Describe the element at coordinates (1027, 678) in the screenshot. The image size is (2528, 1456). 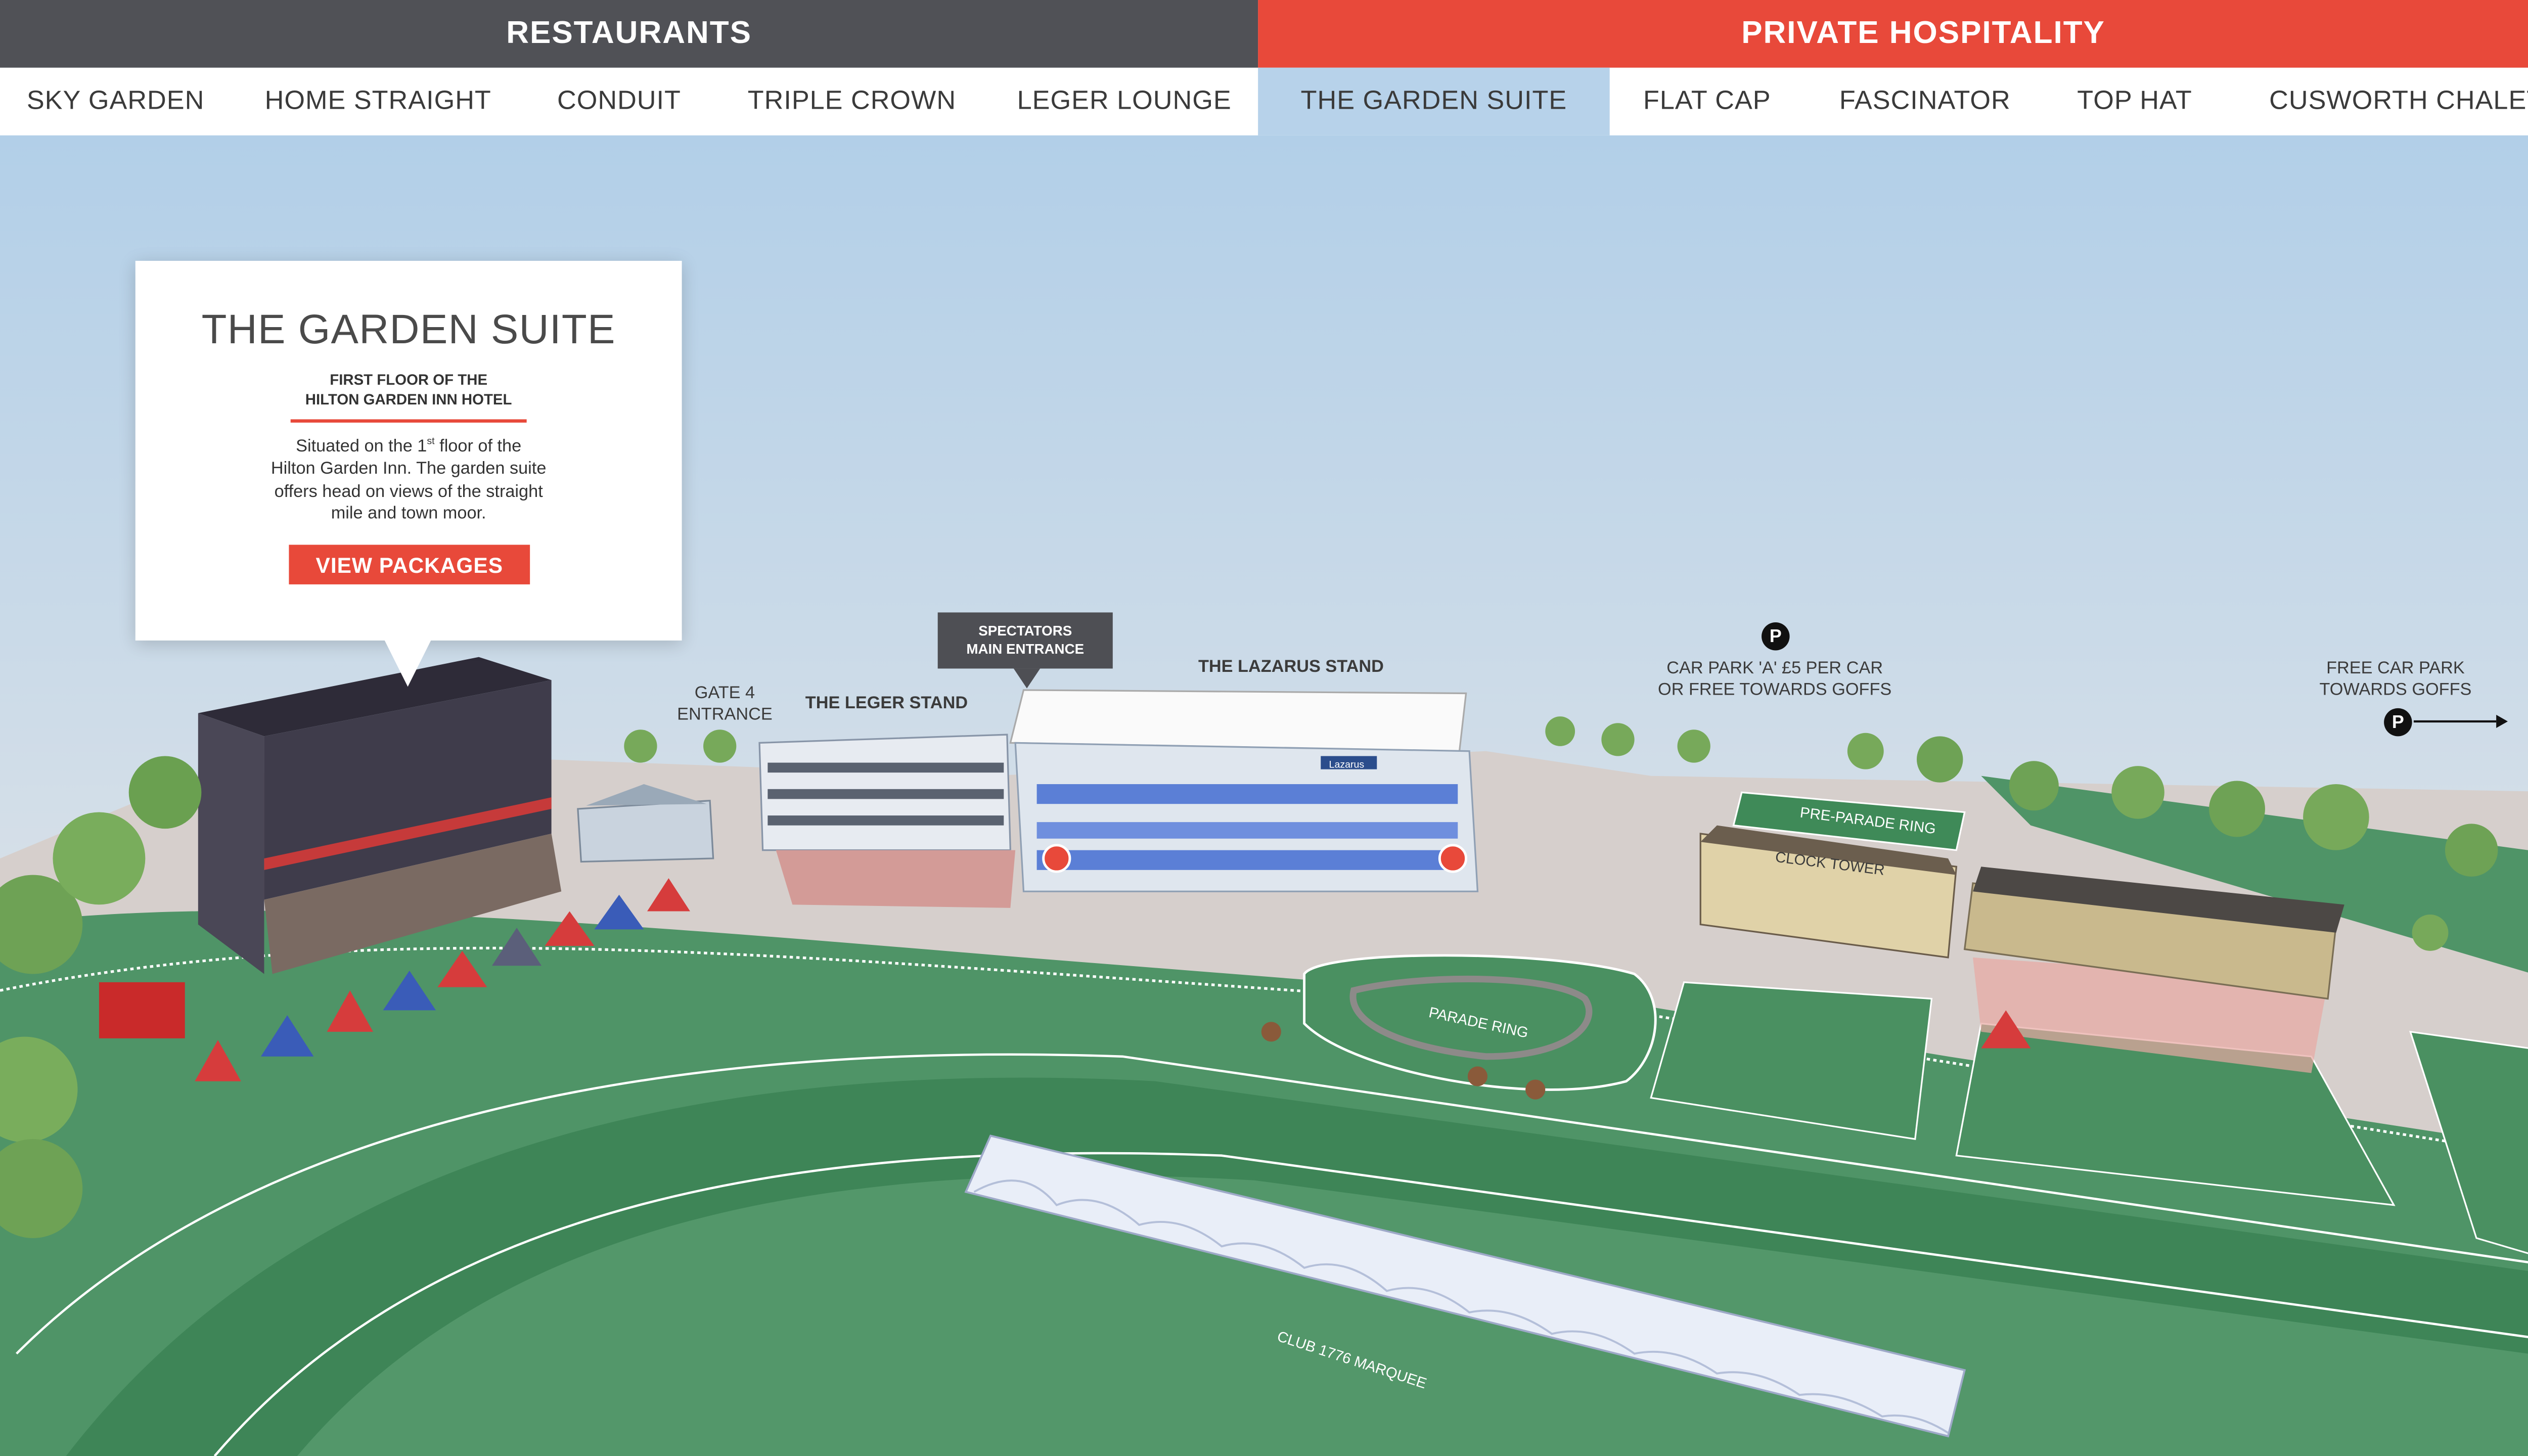
I see `main-entrance-pointer` at that location.